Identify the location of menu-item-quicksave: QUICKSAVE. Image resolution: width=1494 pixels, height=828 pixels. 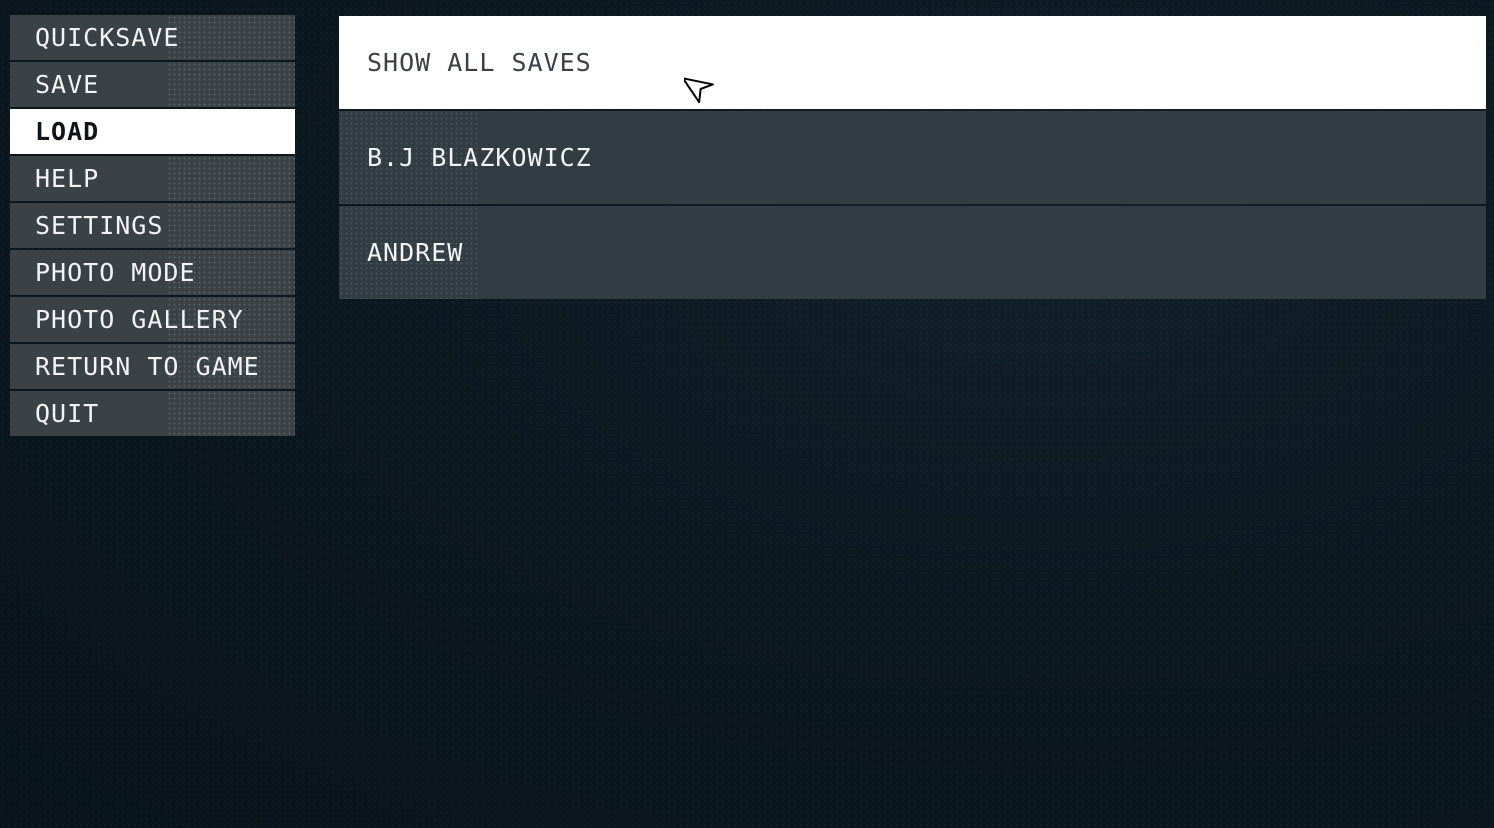
(152, 37).